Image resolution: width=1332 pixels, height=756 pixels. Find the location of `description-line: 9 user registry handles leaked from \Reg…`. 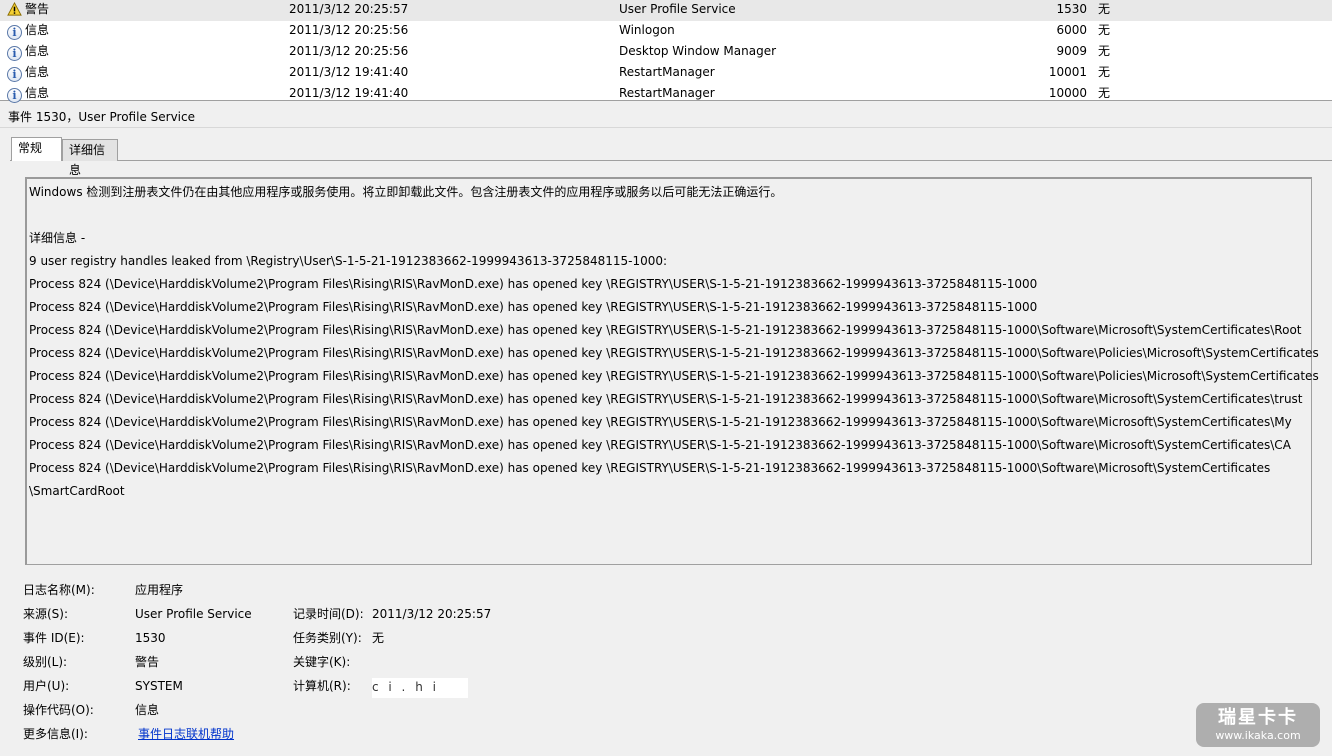

description-line: 9 user registry handles leaked from \Reg… is located at coordinates (348, 261).